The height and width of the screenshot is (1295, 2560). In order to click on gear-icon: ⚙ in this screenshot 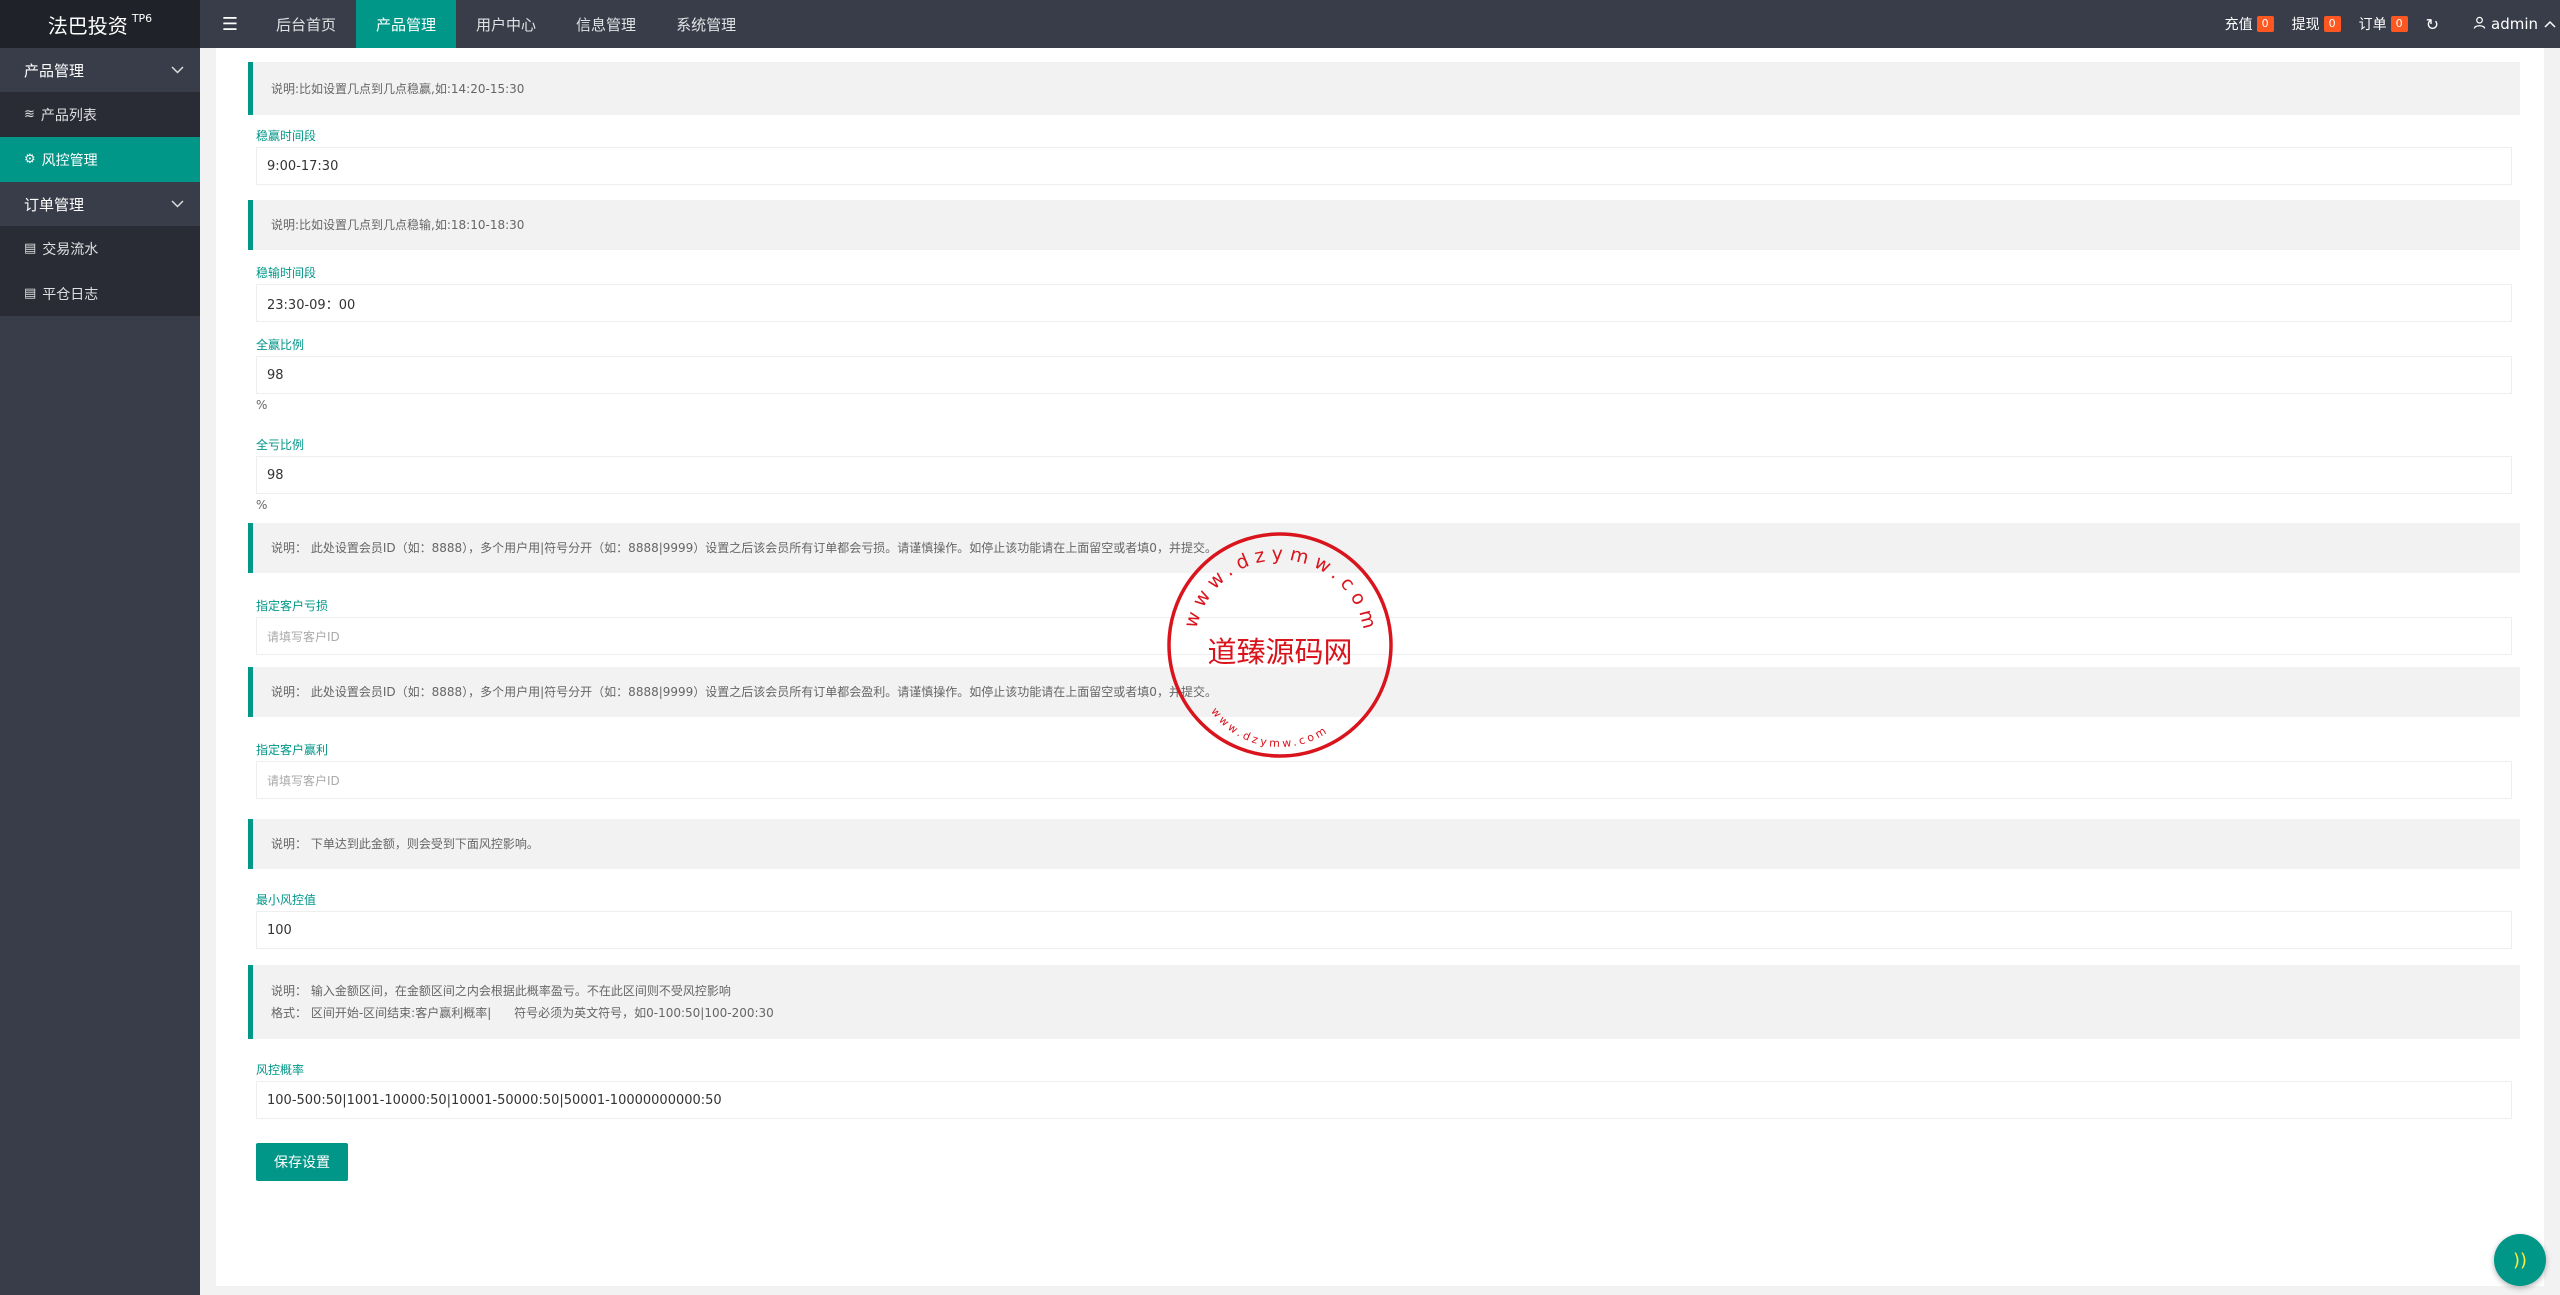, I will do `click(30, 159)`.